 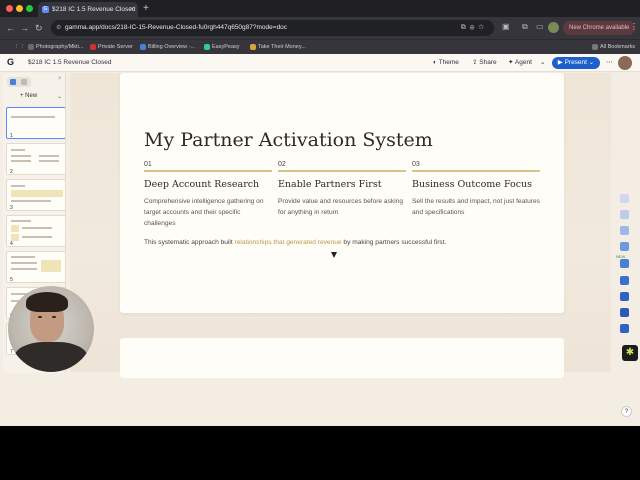 What do you see at coordinates (35, 123) in the screenshot?
I see `slide-thumbnail: 1` at bounding box center [35, 123].